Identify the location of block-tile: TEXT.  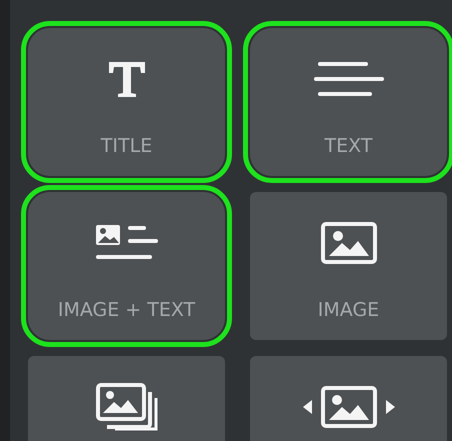
(348, 102).